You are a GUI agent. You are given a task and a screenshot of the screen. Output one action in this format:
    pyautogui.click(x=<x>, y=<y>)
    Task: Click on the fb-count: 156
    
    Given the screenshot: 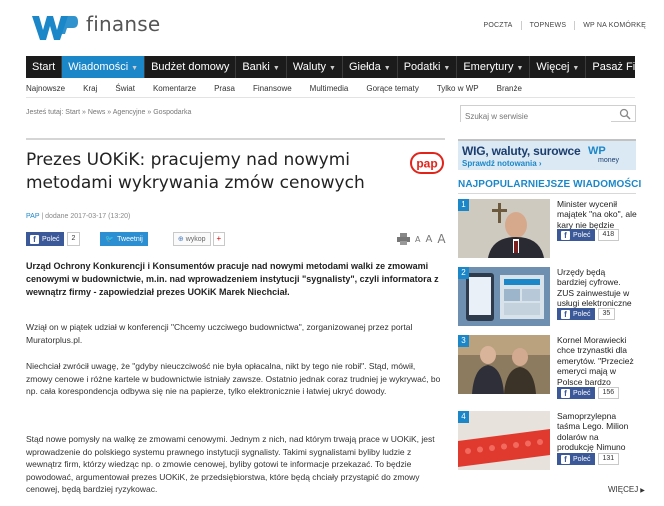 What is the action you would take?
    pyautogui.click(x=608, y=393)
    